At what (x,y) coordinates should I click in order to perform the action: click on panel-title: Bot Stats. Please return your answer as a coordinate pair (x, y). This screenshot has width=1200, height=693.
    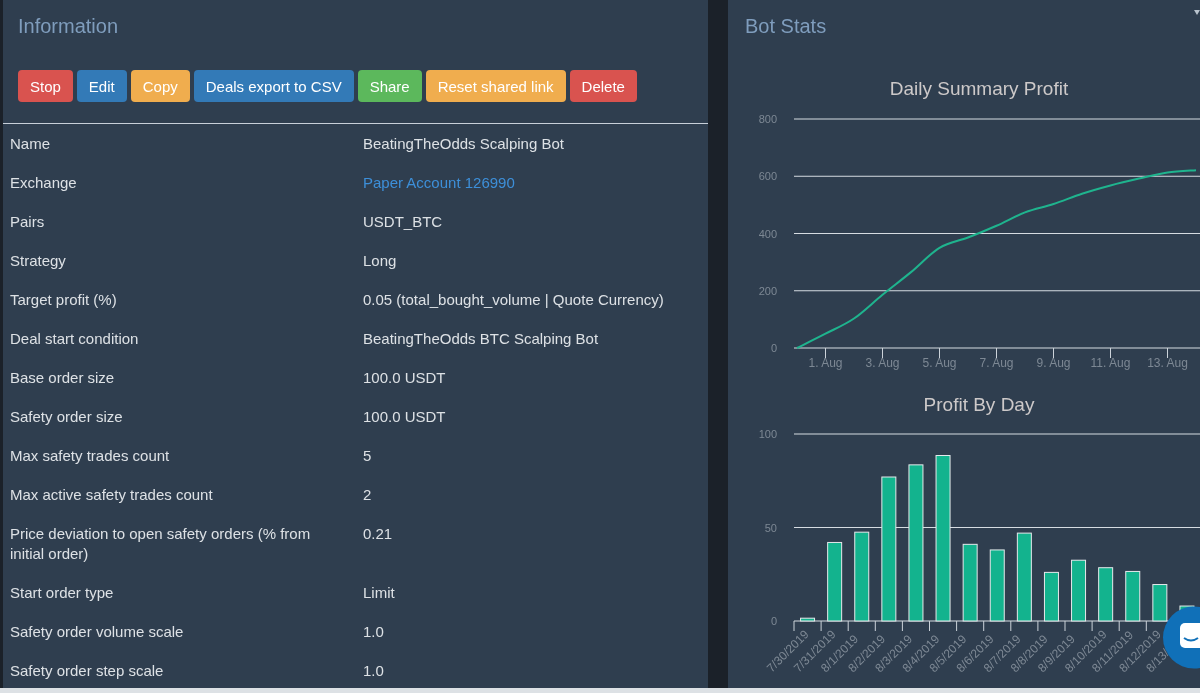
    Looking at the image, I should click on (786, 26).